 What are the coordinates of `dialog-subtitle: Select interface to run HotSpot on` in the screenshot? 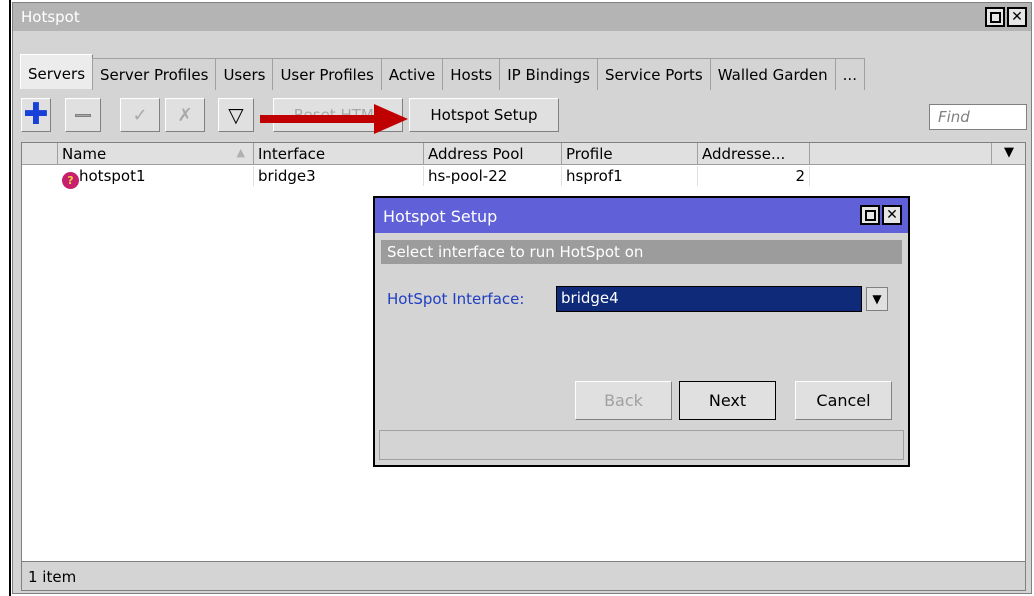 It's located at (641, 252).